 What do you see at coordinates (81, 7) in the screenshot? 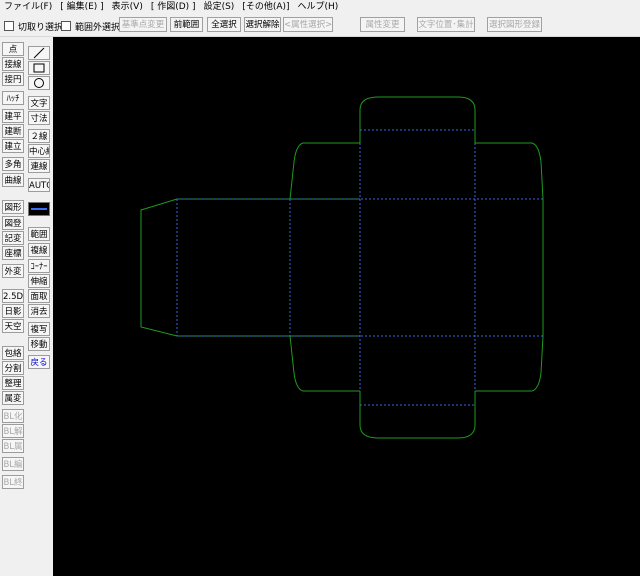
I see `menu-edit: [ 編集(E) ]` at bounding box center [81, 7].